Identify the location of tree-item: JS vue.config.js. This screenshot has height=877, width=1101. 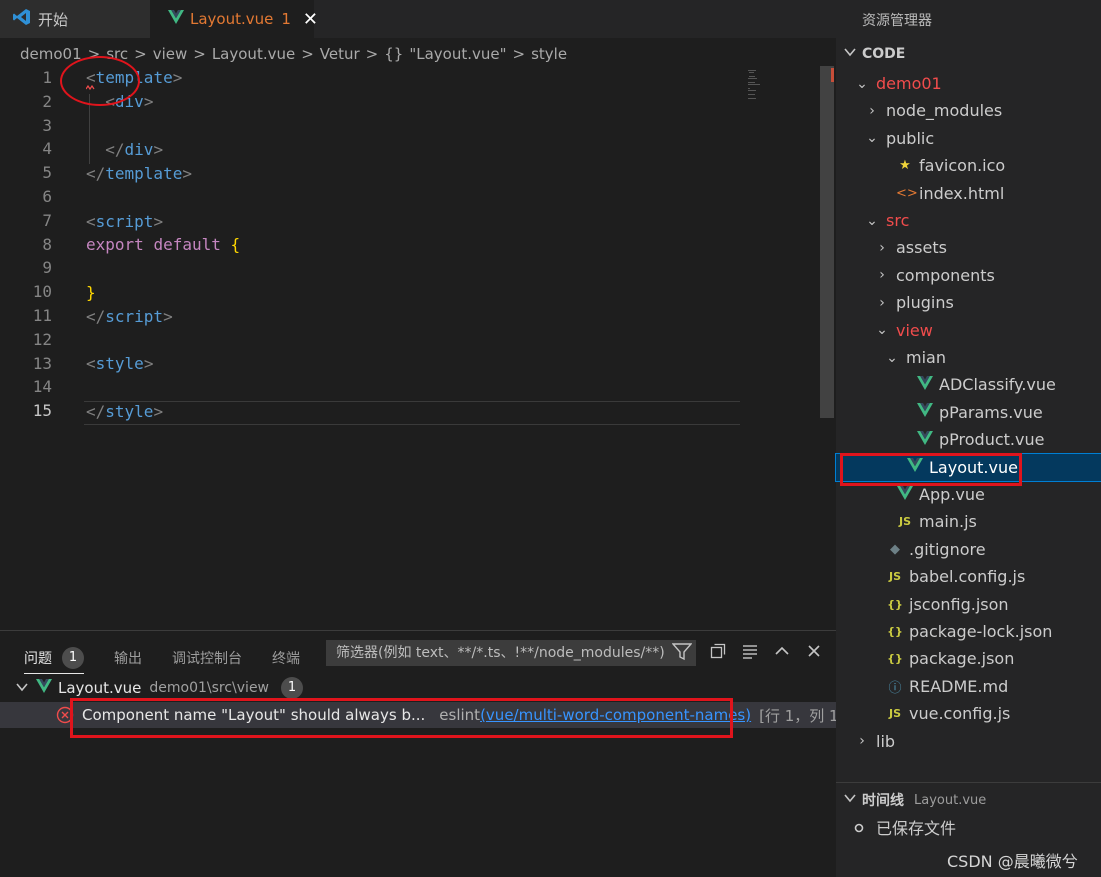
(968, 713).